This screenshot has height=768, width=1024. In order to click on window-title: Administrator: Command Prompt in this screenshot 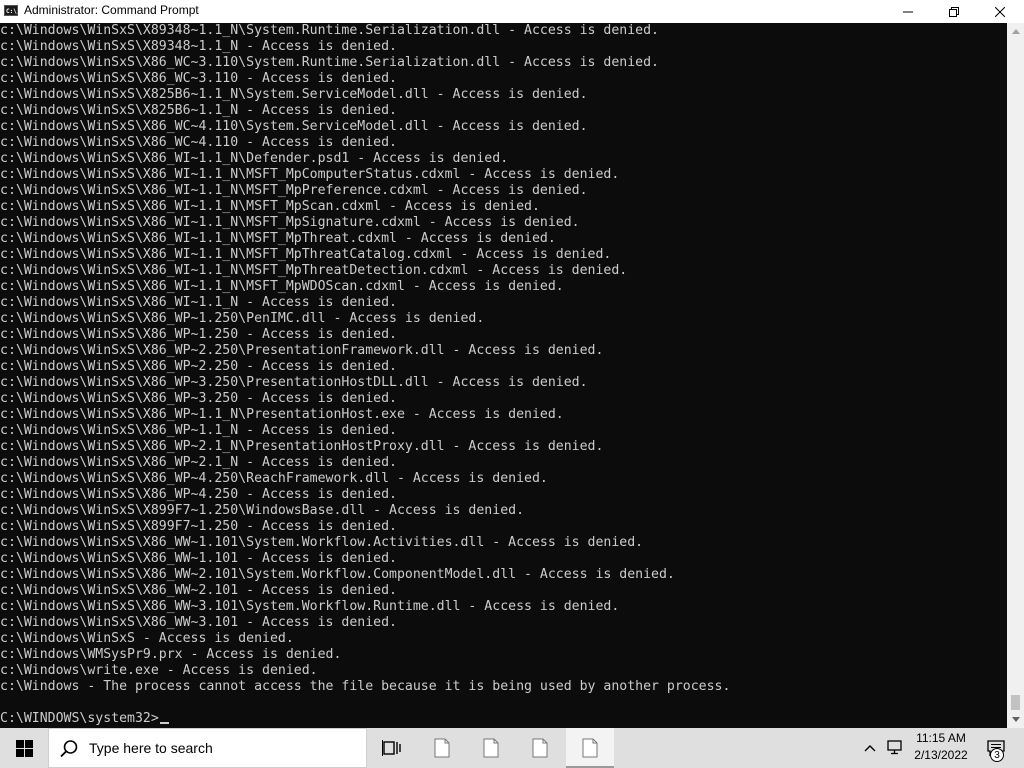, I will do `click(111, 10)`.